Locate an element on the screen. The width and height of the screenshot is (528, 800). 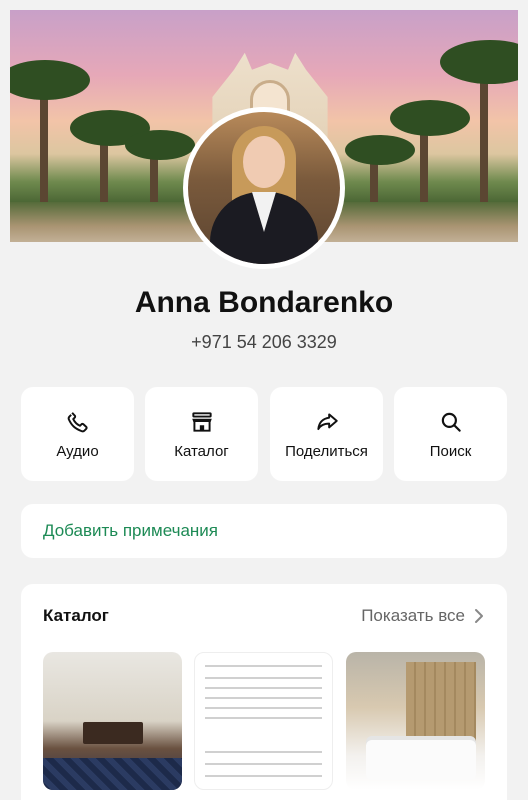
search-button: Поиск is located at coordinates (450, 434).